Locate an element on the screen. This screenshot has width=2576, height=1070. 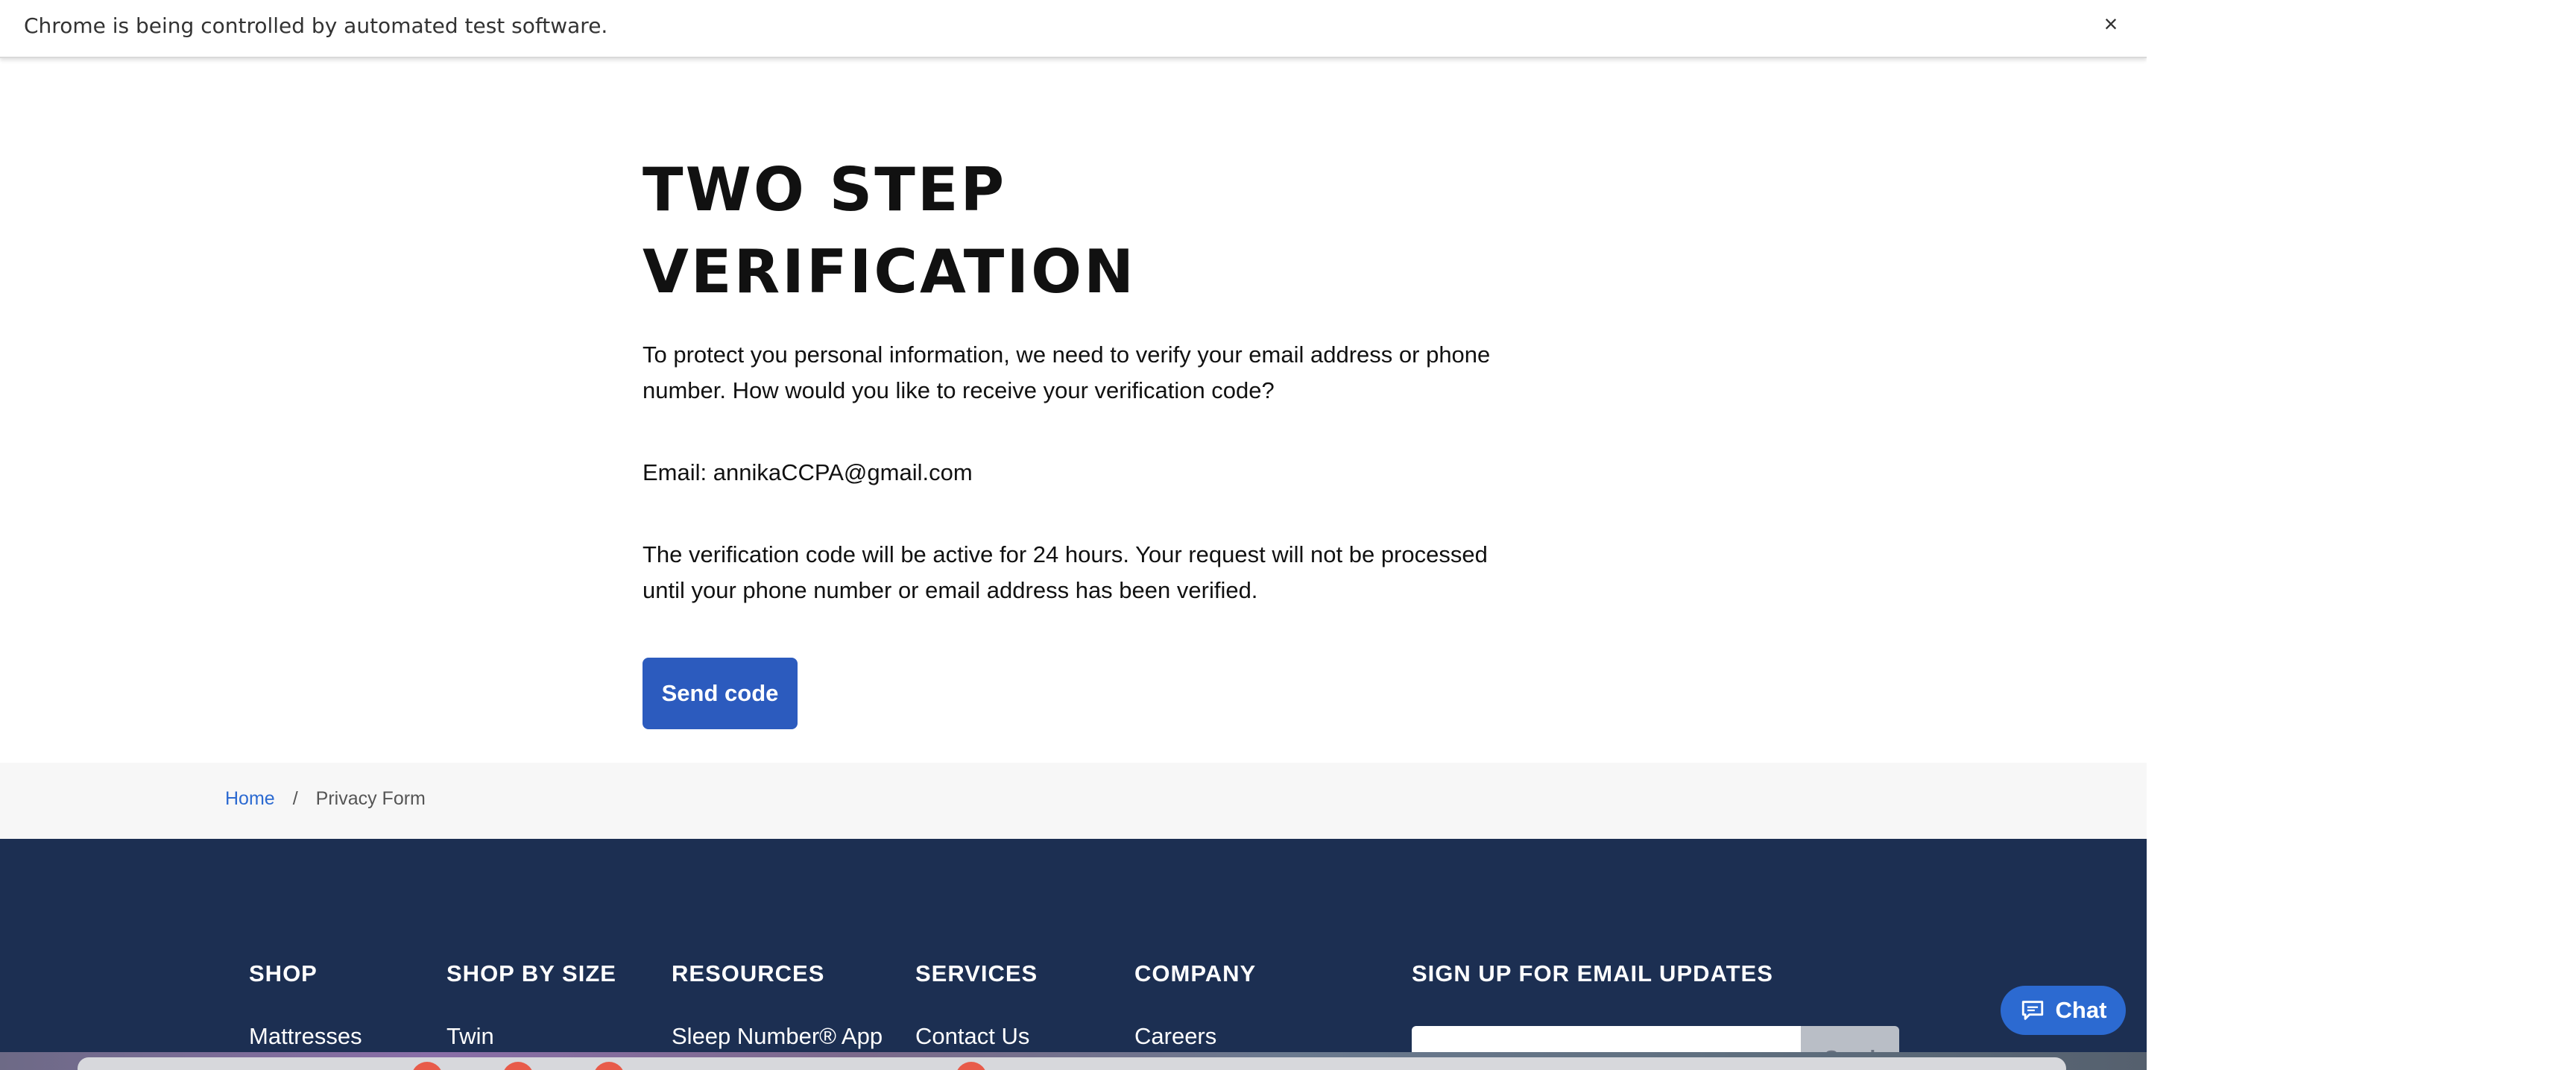
close-icon: × is located at coordinates (2110, 23).